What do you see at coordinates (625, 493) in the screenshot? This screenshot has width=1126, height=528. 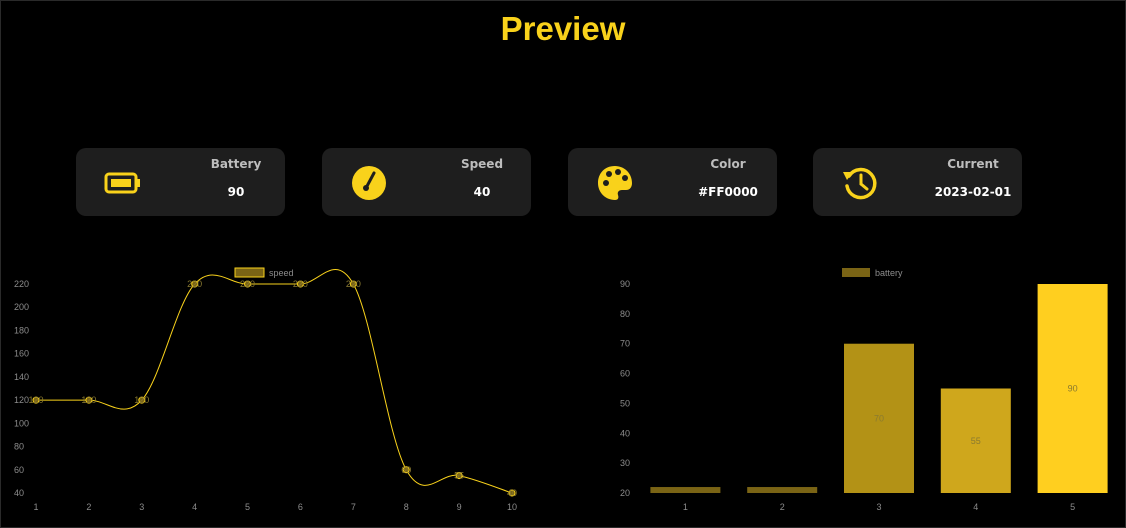 I see `y-tick-label: 20` at bounding box center [625, 493].